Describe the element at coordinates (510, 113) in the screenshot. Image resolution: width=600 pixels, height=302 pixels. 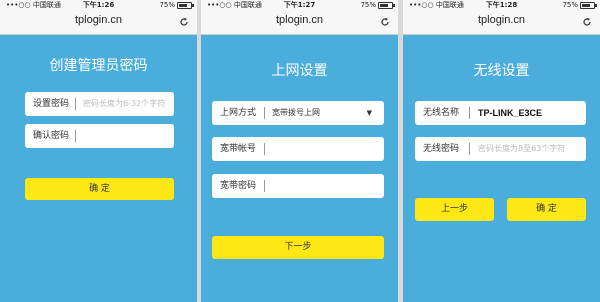
I see `wireless-name-value: TP-LINK_E3CE` at that location.